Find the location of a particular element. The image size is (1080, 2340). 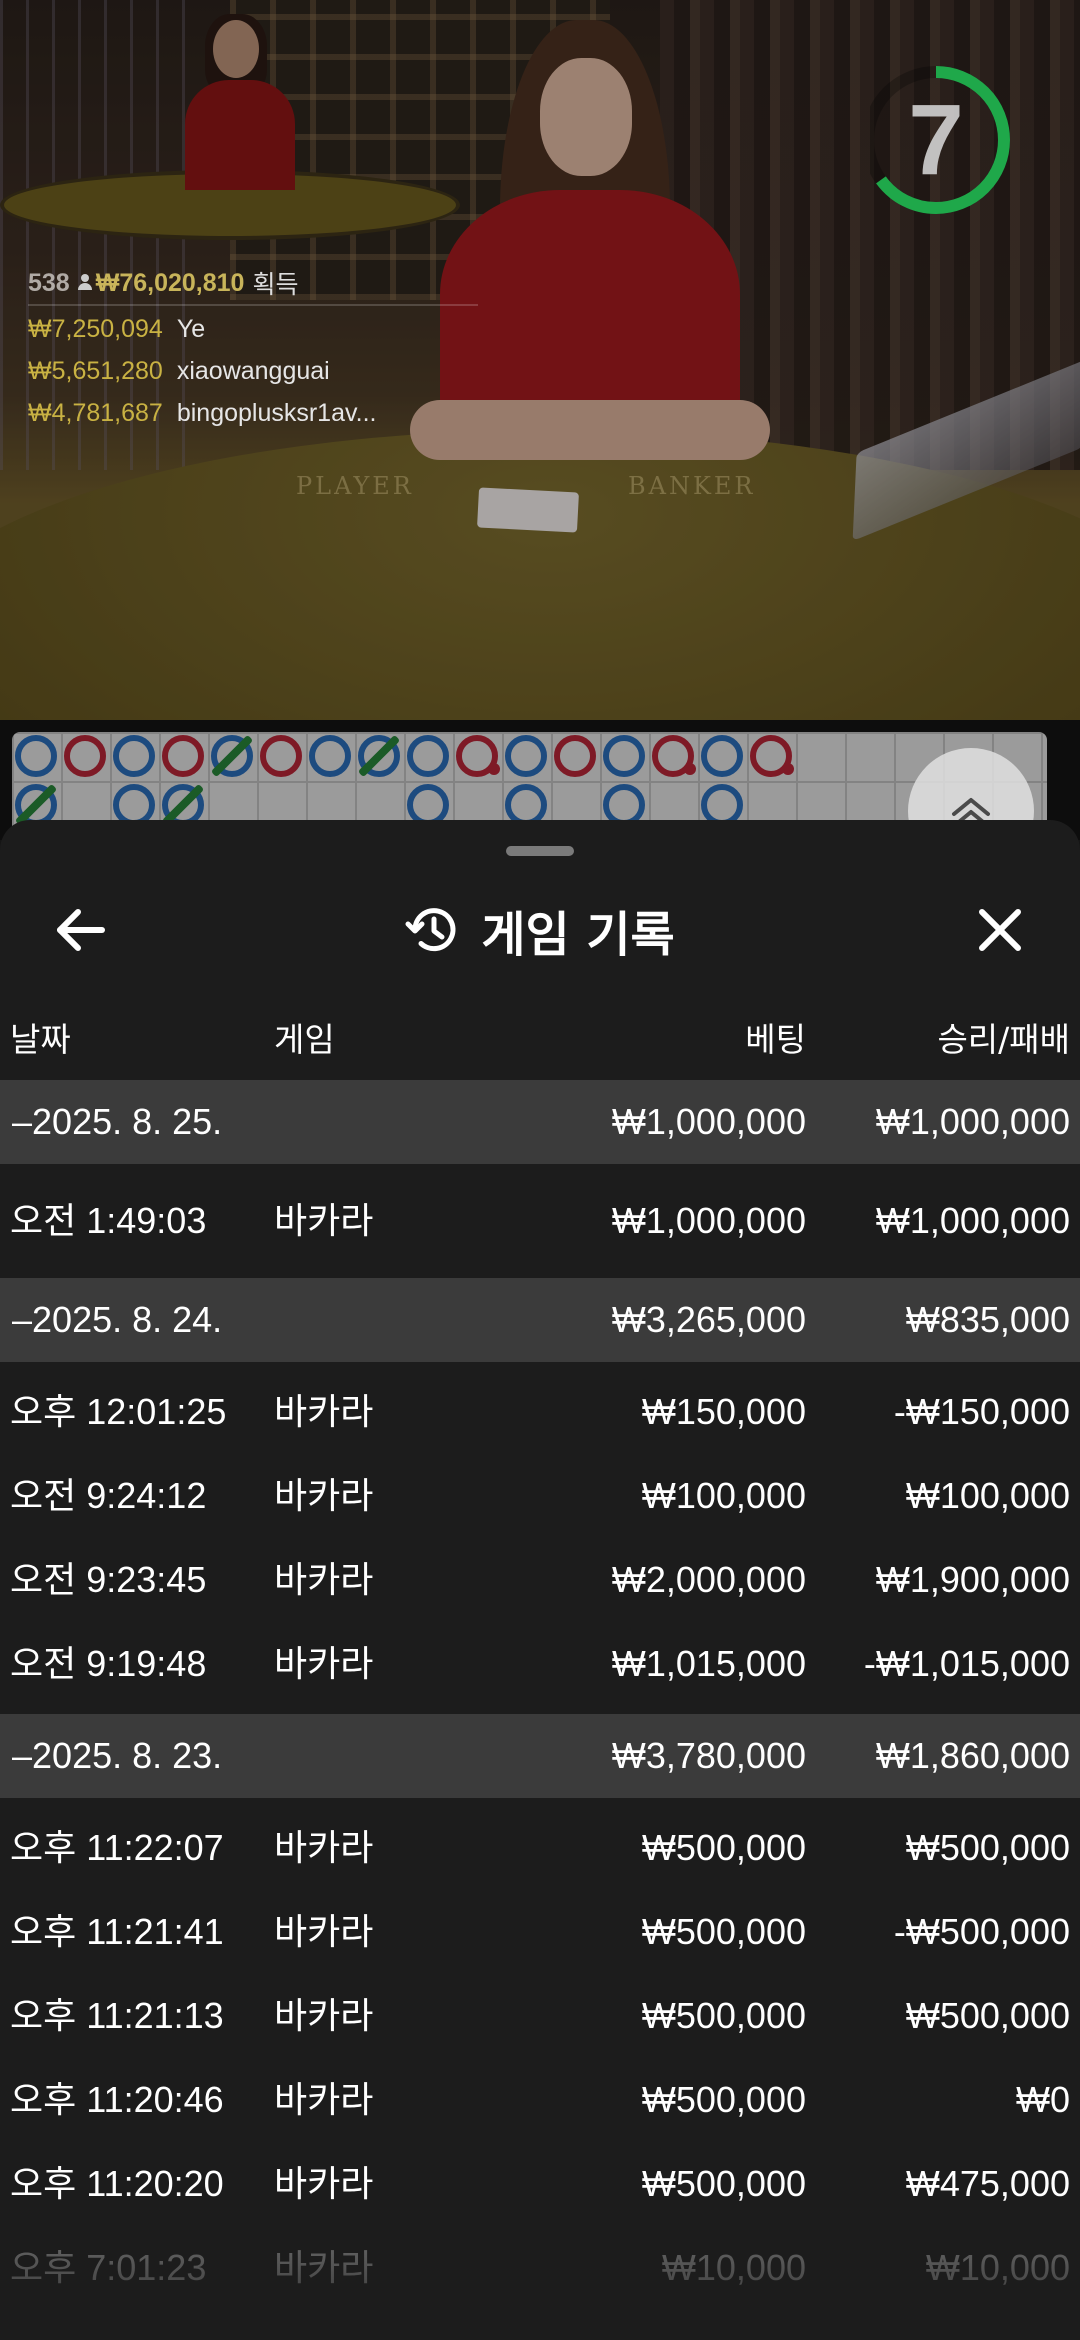

row-time: 오후 11:22:07 is located at coordinates (117, 1847).